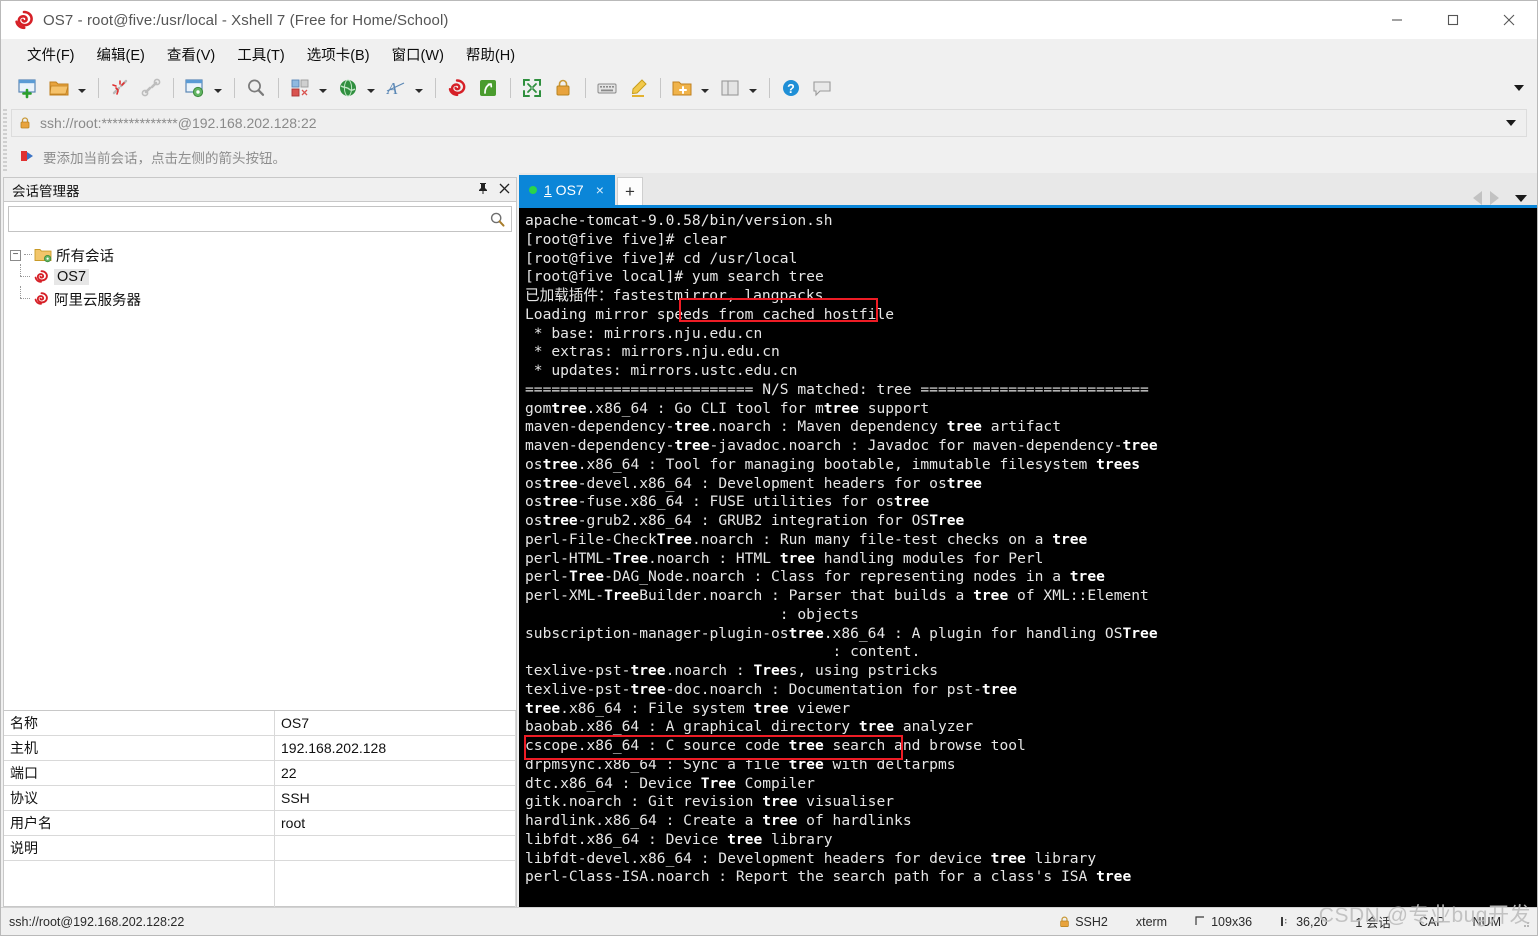  What do you see at coordinates (396, 88) in the screenshot?
I see `font-icon: A` at bounding box center [396, 88].